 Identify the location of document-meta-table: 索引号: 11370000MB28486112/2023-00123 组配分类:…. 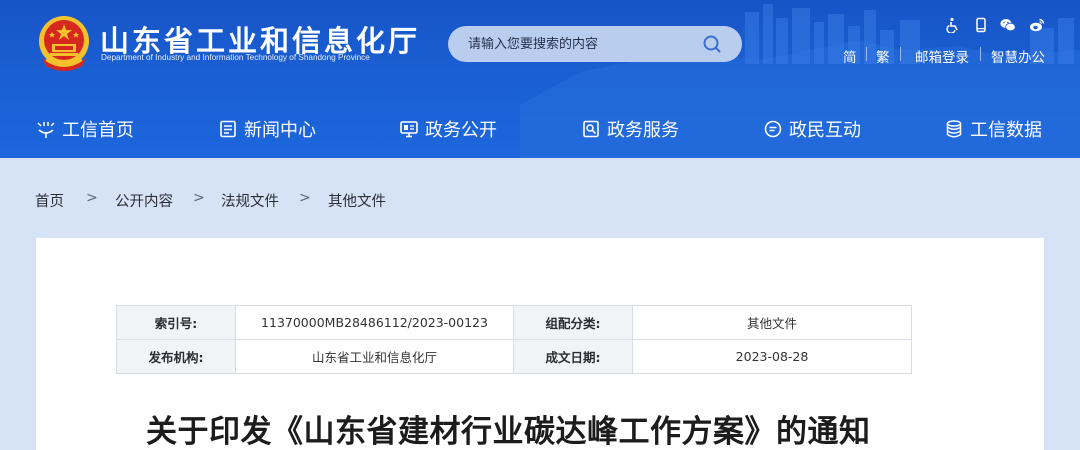
(514, 339).